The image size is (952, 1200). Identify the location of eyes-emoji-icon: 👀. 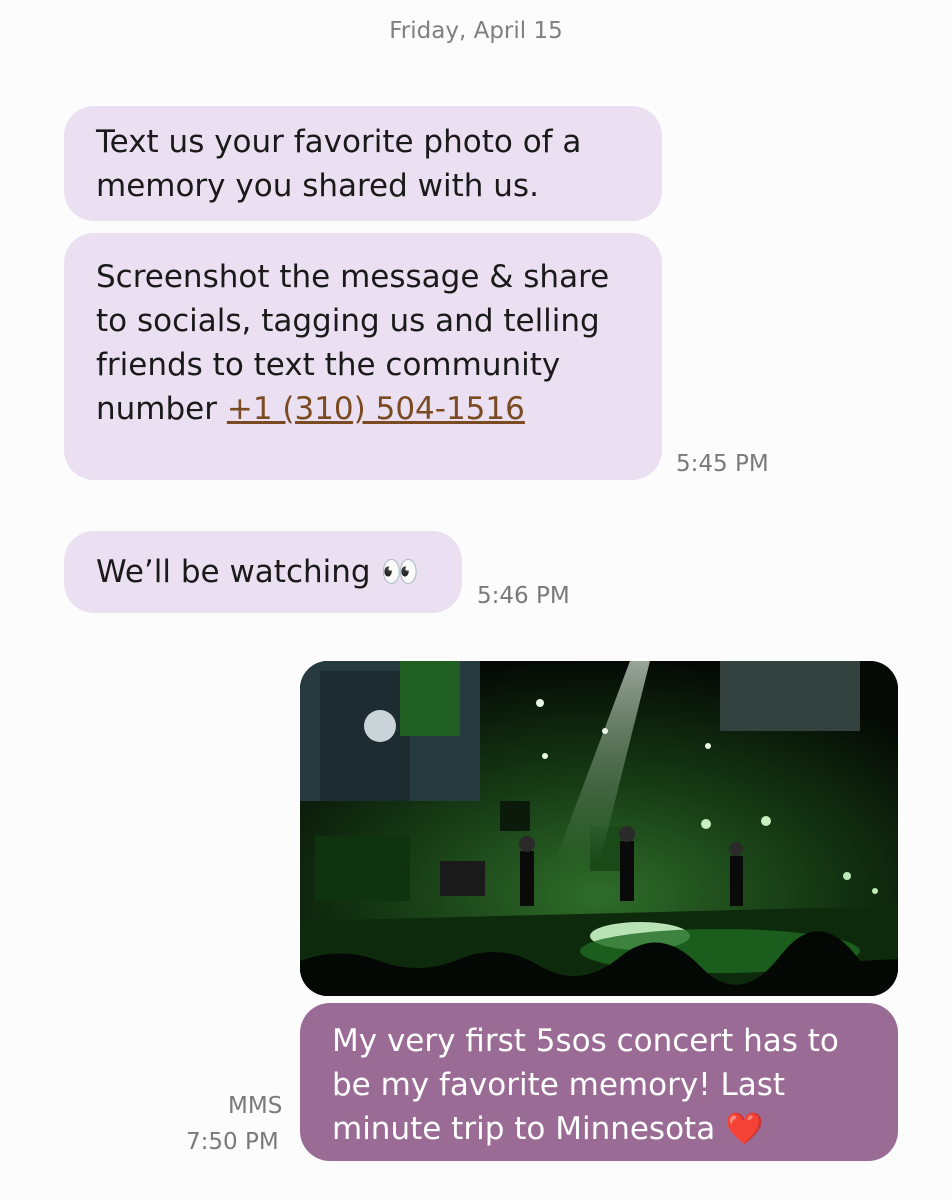
(400, 572).